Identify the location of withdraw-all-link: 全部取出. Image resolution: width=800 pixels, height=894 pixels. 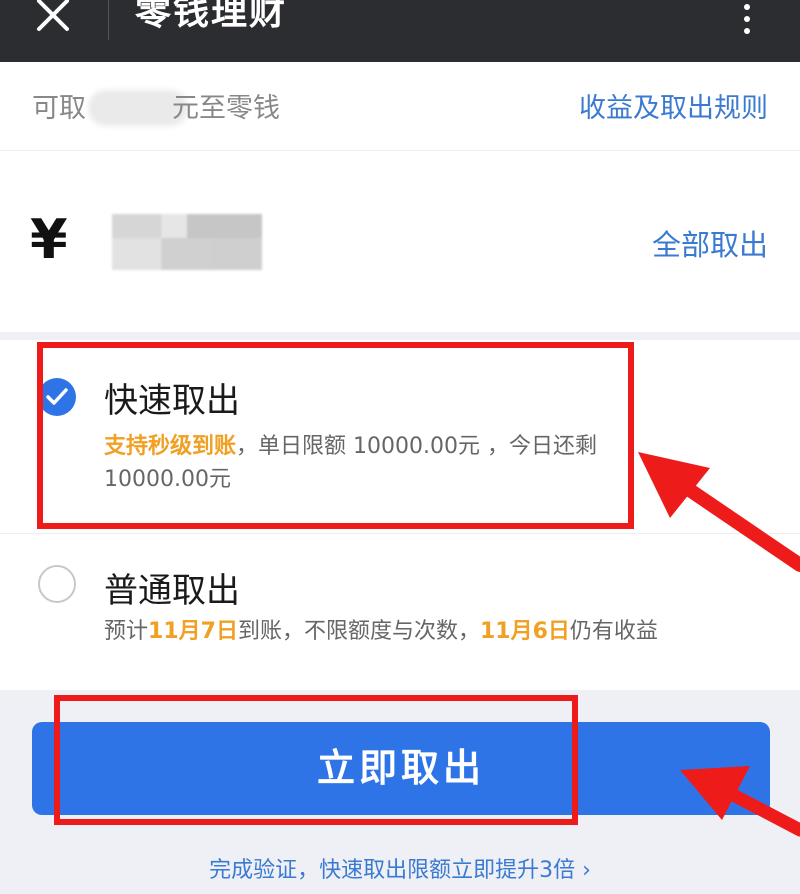
(710, 243).